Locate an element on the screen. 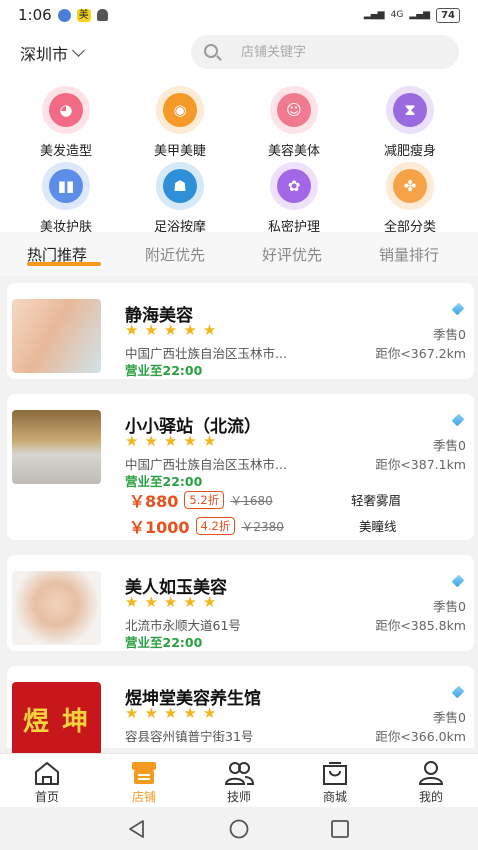 The height and width of the screenshot is (850, 478). tab-hot: 热门推荐 is located at coordinates (57, 254).